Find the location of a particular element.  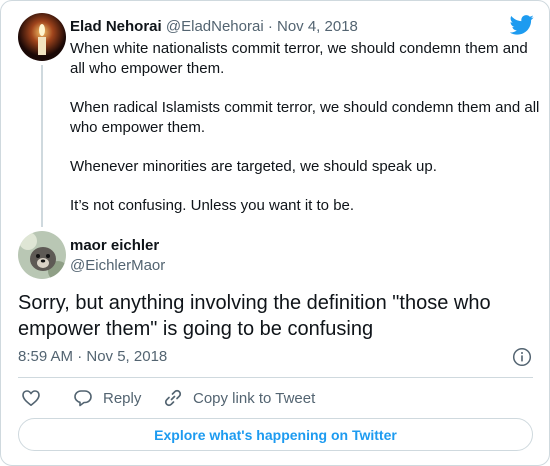

heart-icon is located at coordinates (31, 398).